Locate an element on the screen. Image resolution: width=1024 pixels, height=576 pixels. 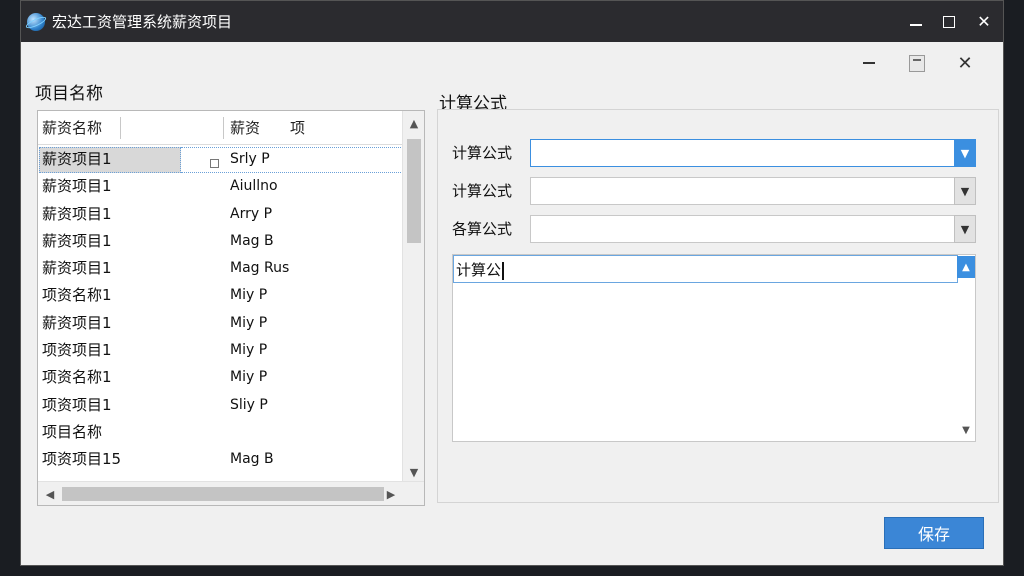
table-row: 项资项目15 Mag B is located at coordinates (220, 459).